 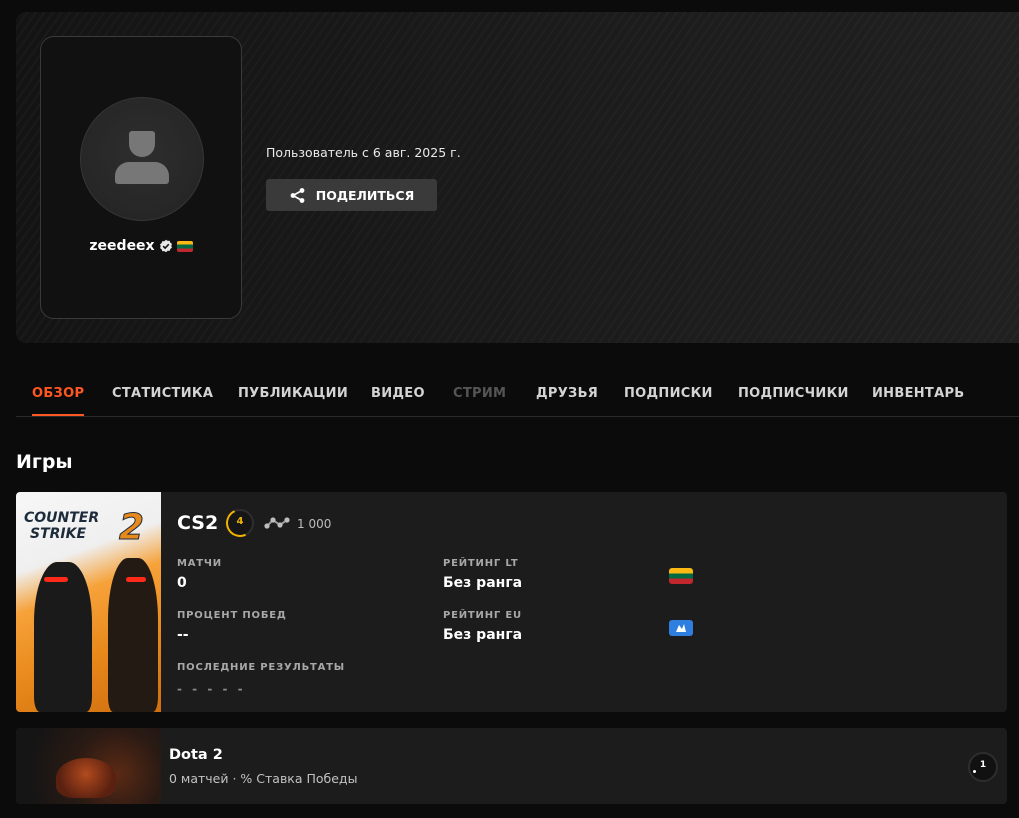 What do you see at coordinates (142, 159) in the screenshot?
I see `avatar` at bounding box center [142, 159].